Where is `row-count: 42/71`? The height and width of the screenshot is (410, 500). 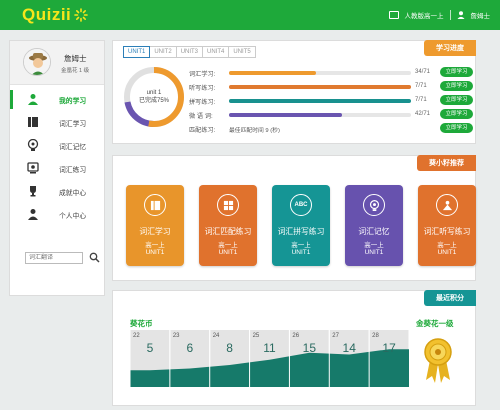
row-count: 42/71 is located at coordinates (423, 114).